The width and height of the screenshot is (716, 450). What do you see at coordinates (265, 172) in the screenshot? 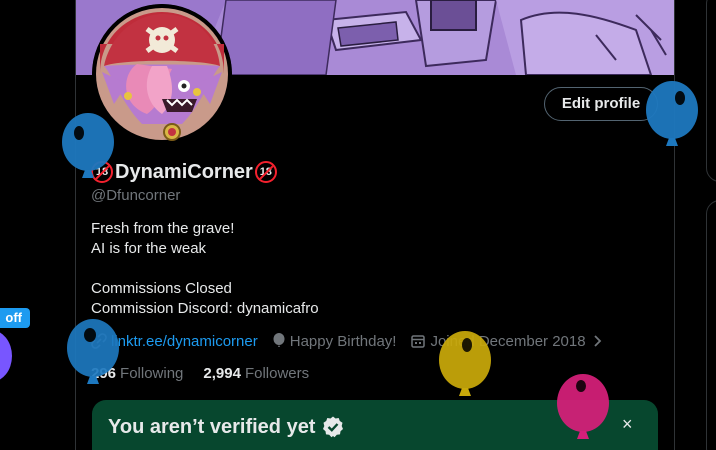
I see `adult-badge-icon-right: 18` at bounding box center [265, 172].